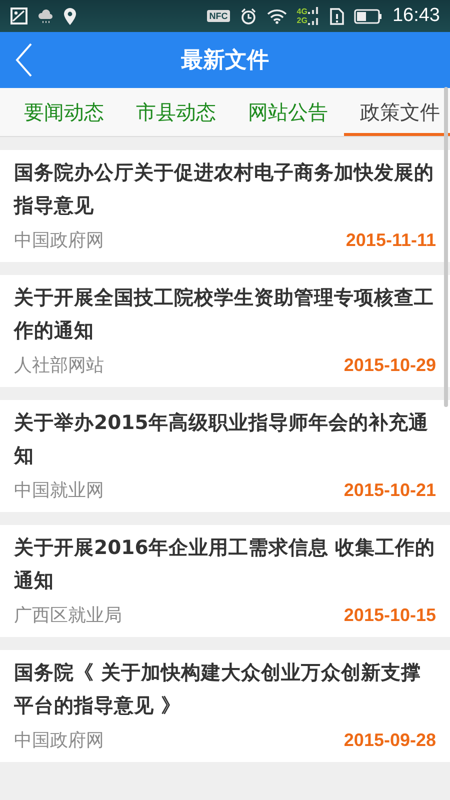  Describe the element at coordinates (59, 490) in the screenshot. I see `article-source: 中国就业网` at that location.